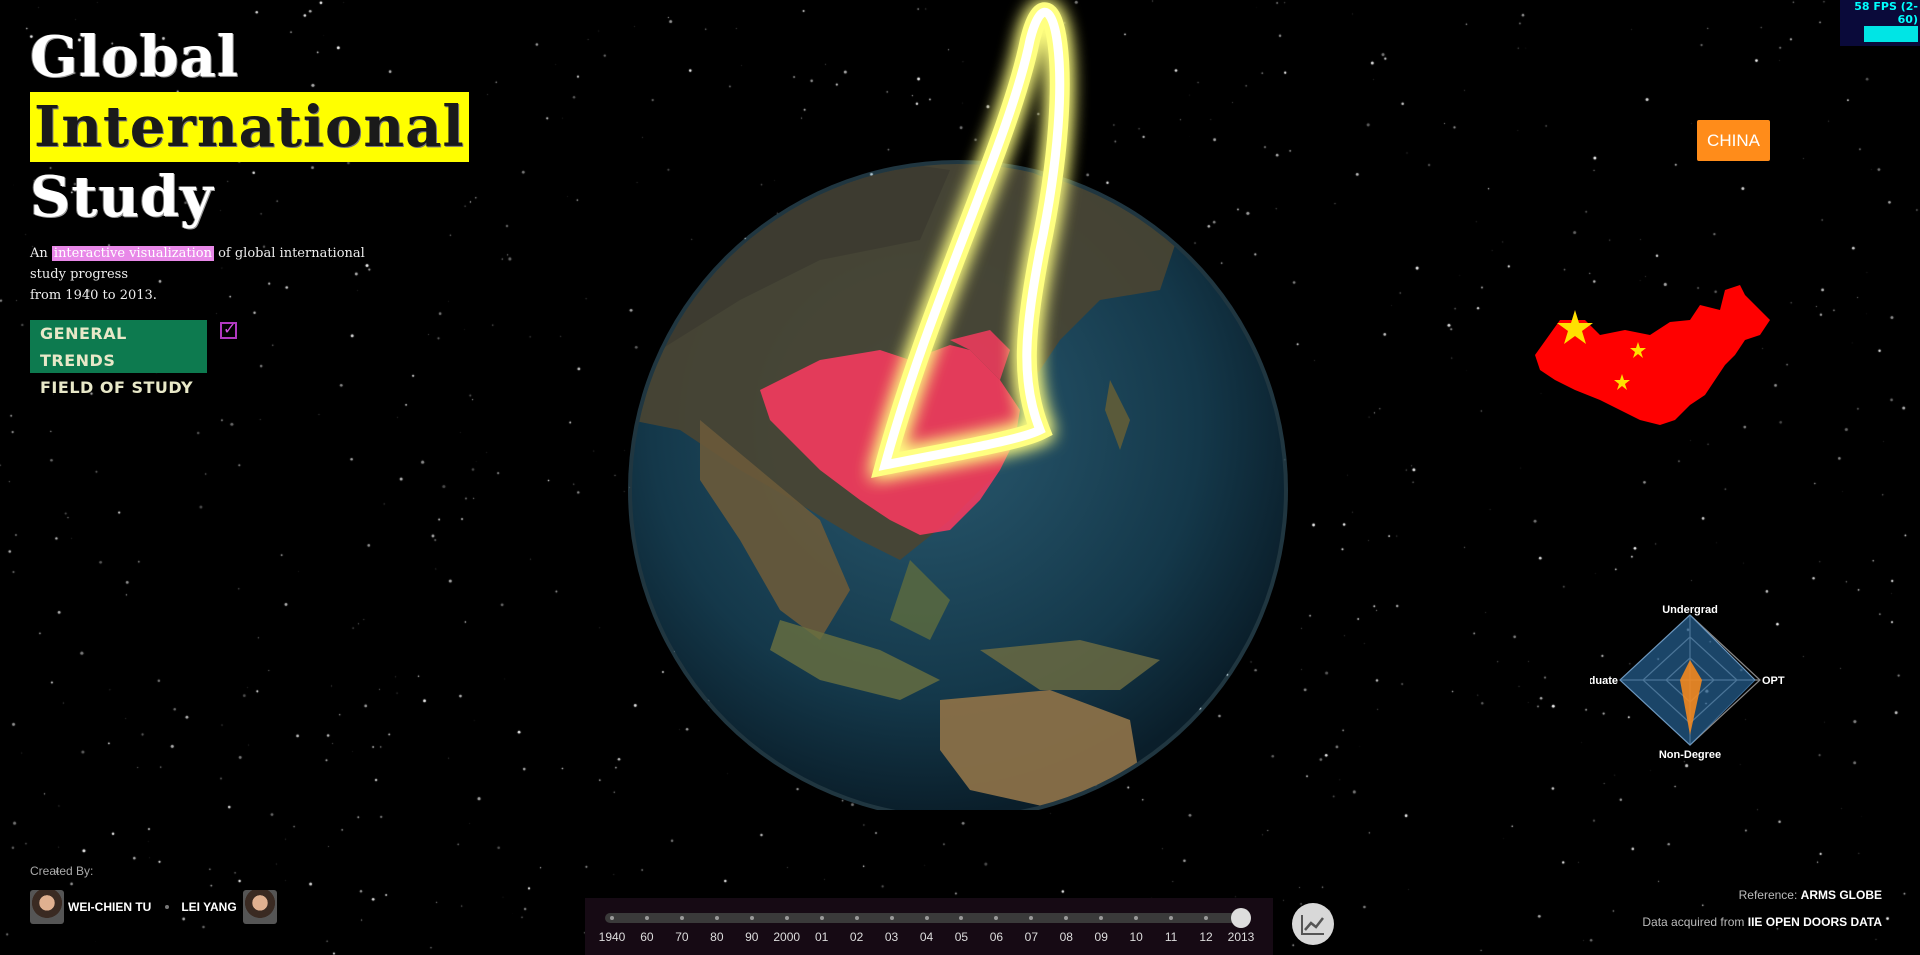 The height and width of the screenshot is (955, 1920). I want to click on line-chart-icon, so click(1312, 925).